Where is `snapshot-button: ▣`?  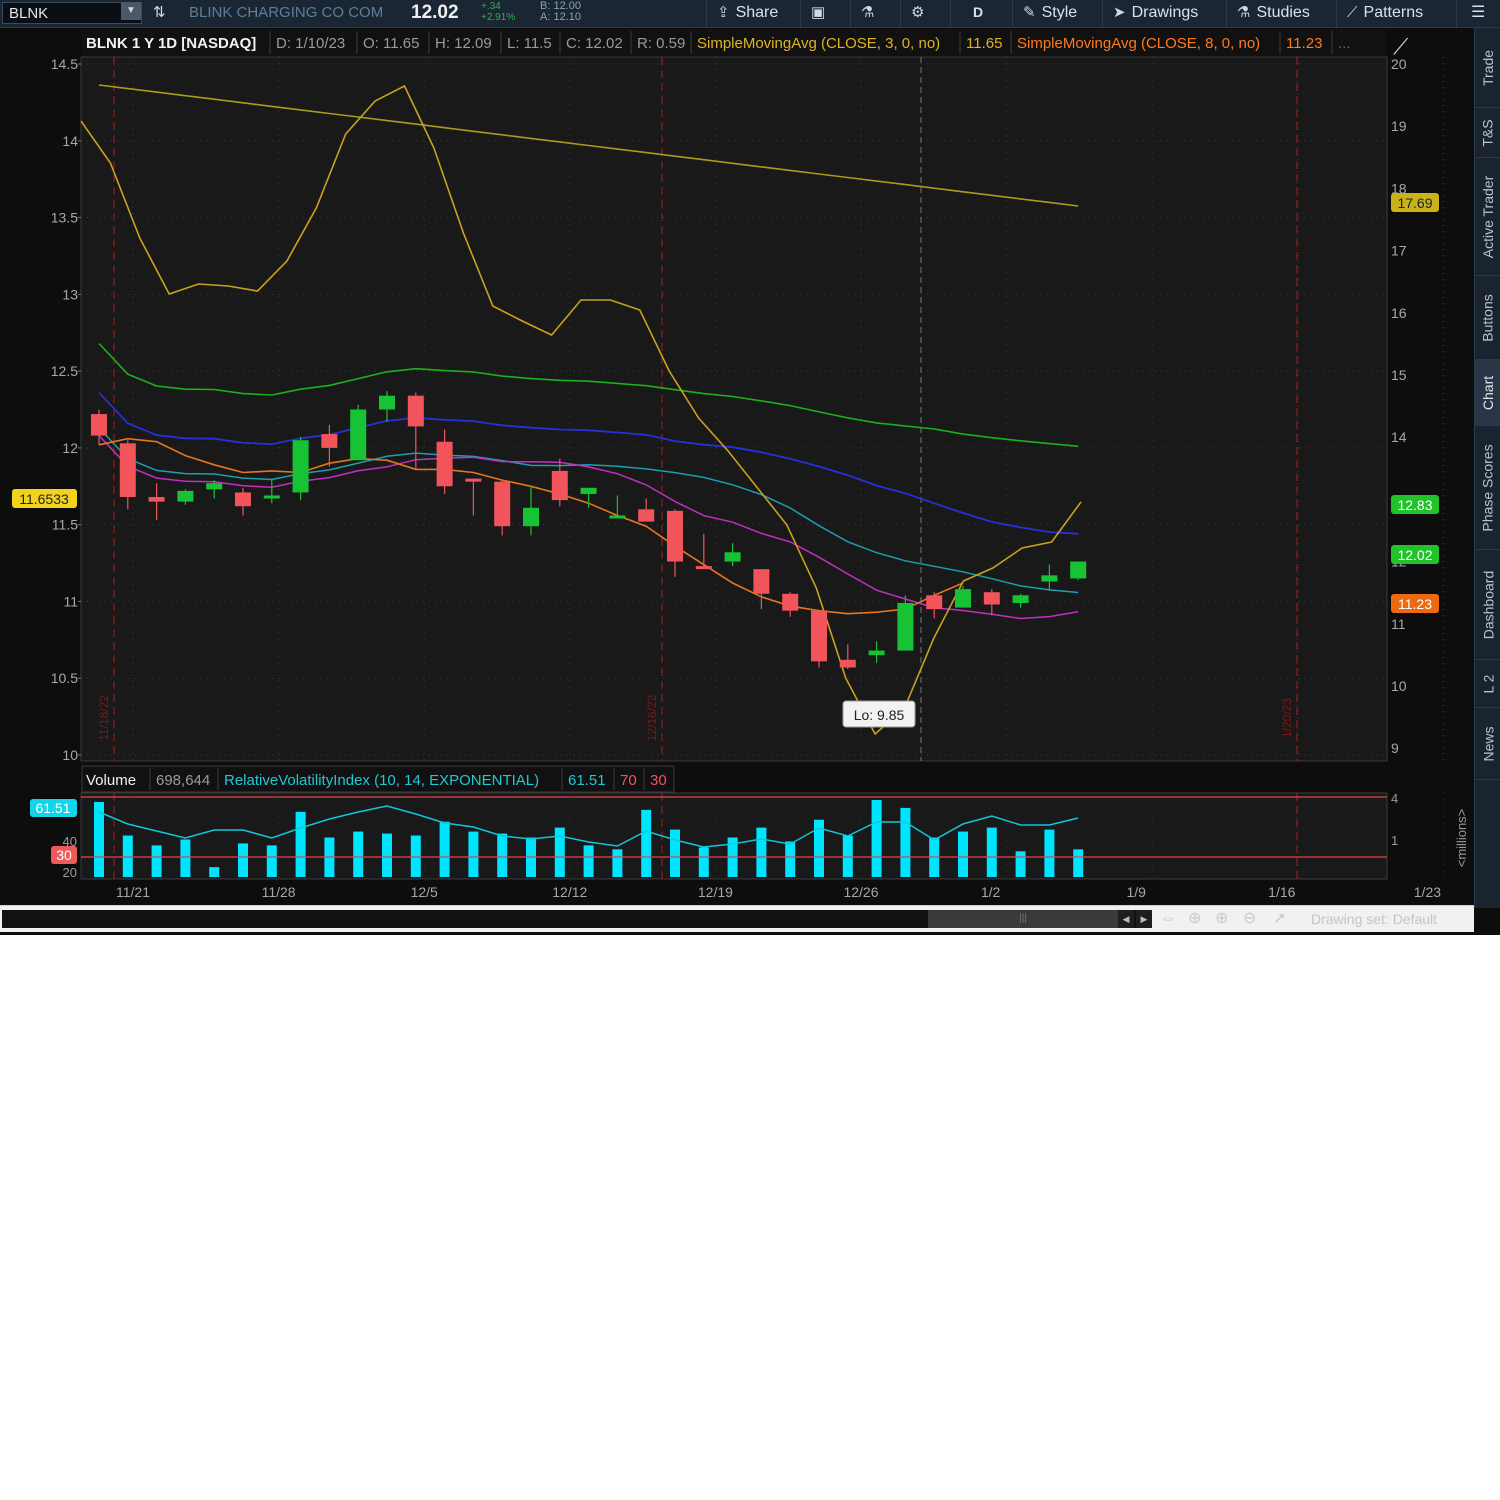 snapshot-button: ▣ is located at coordinates (825, 13).